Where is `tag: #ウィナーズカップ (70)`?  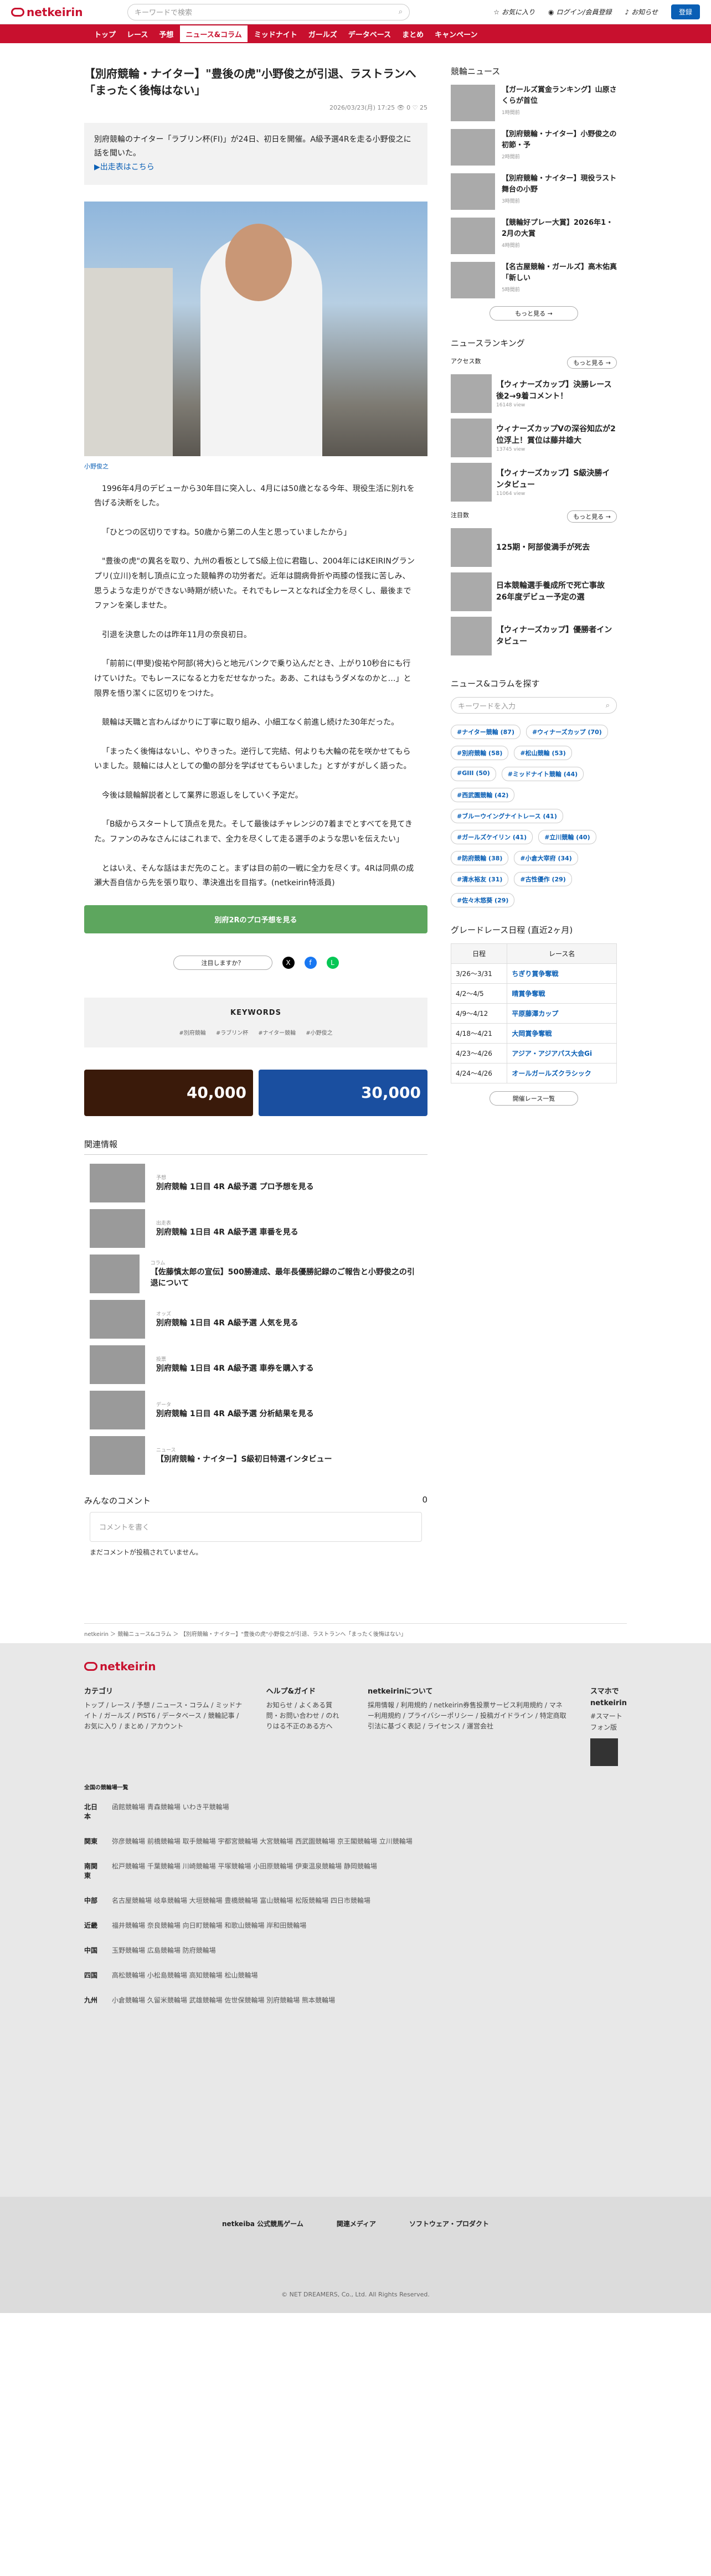 tag: #ウィナーズカップ (70) is located at coordinates (566, 732).